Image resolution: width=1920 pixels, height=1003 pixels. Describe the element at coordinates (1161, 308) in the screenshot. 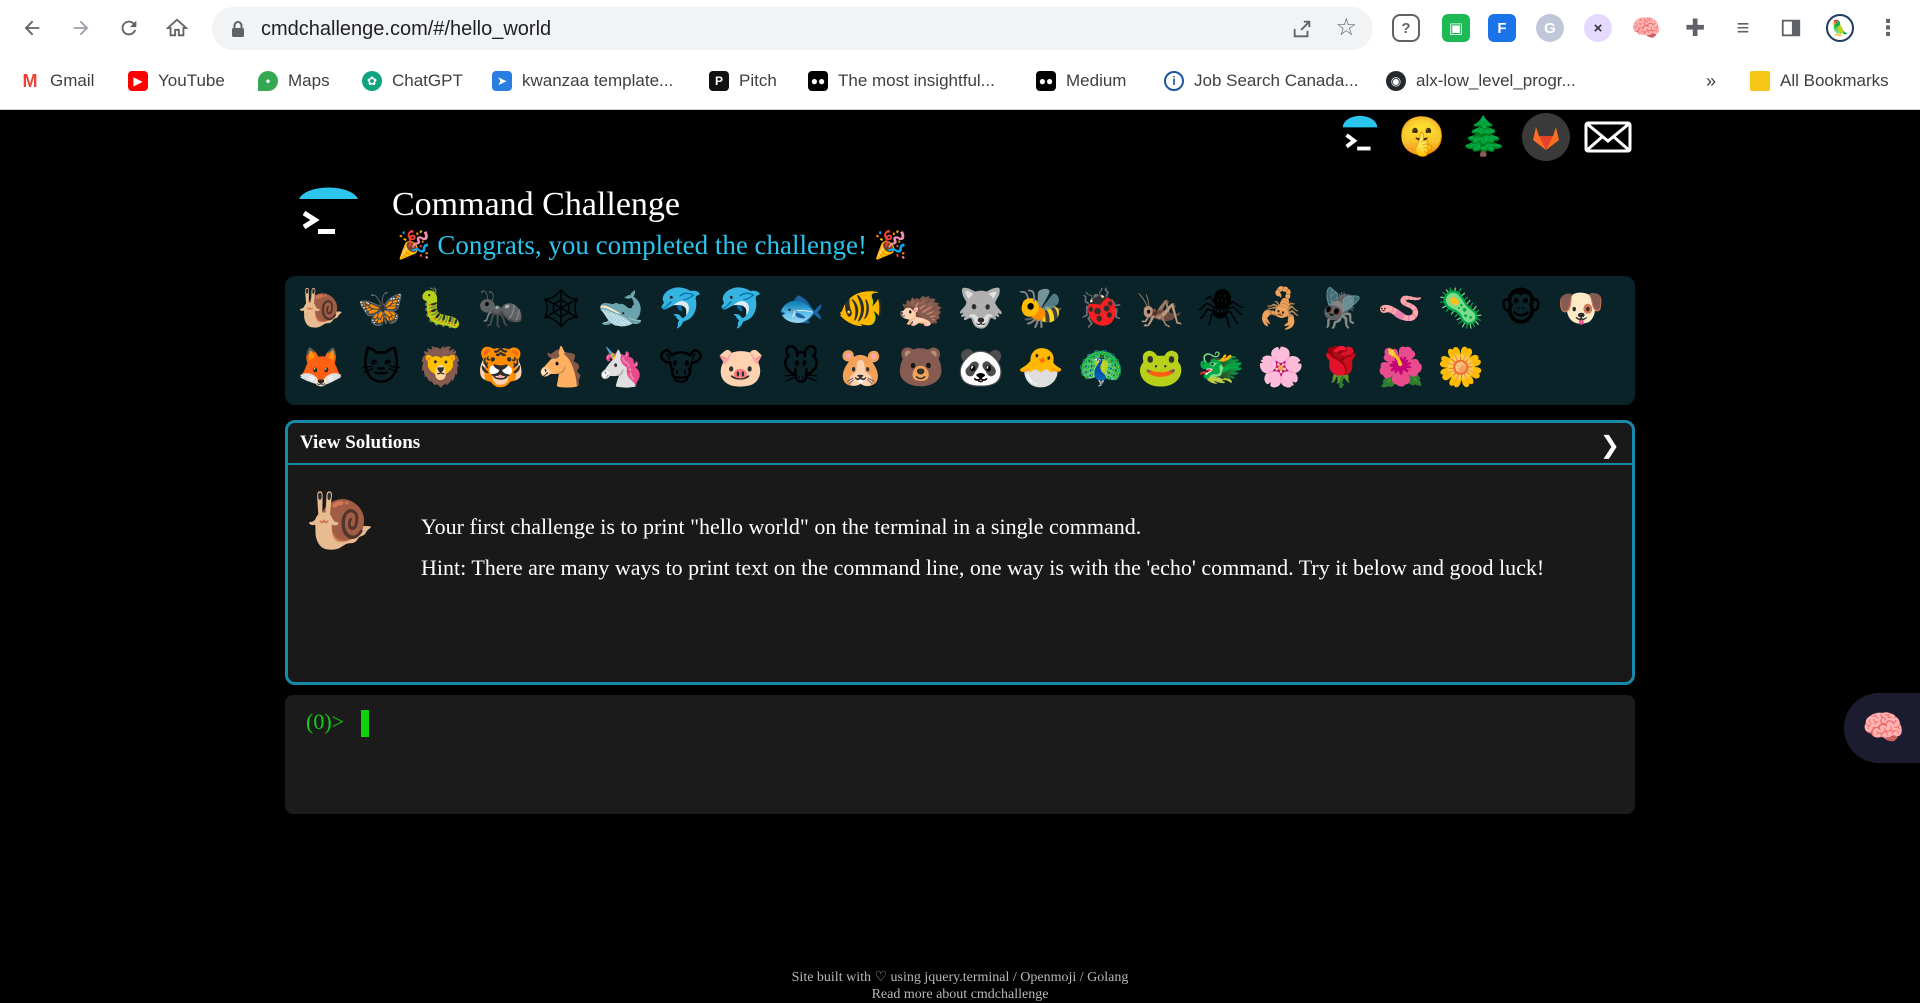

I see `badge-icon: 🦗` at that location.